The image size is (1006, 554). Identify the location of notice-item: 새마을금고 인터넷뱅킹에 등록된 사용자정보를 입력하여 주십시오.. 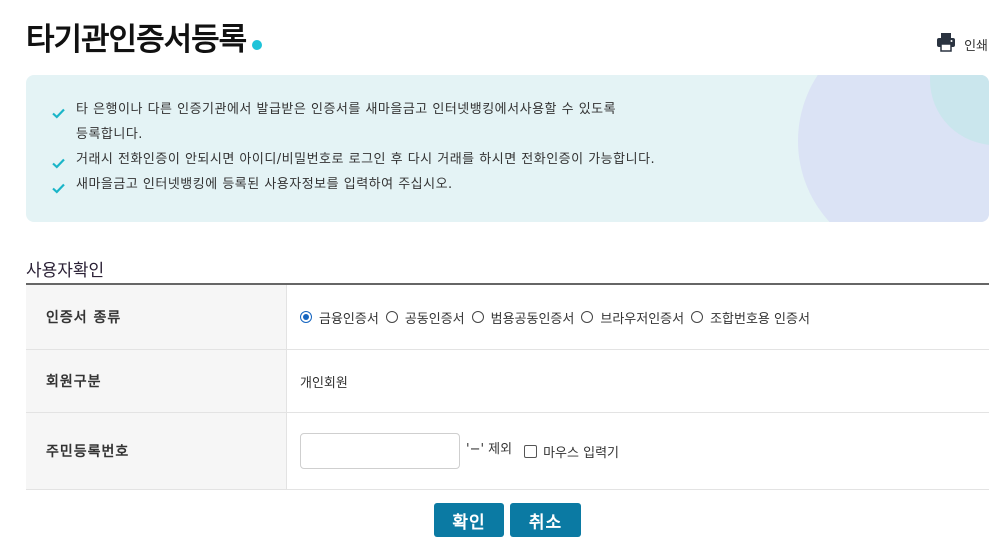
(353, 184).